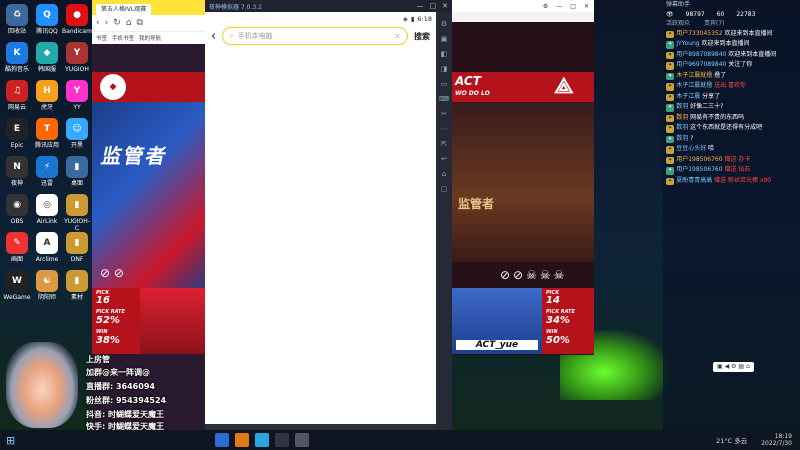 The width and height of the screenshot is (800, 450). I want to click on weather-label: 21°C 多云, so click(731, 440).